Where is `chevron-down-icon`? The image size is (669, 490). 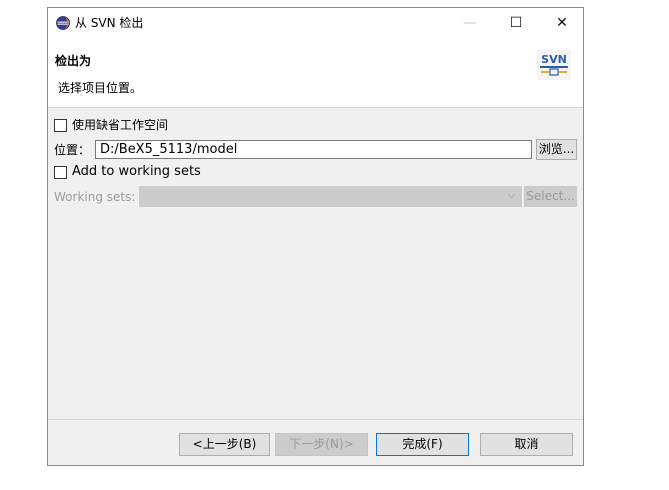
chevron-down-icon is located at coordinates (511, 196).